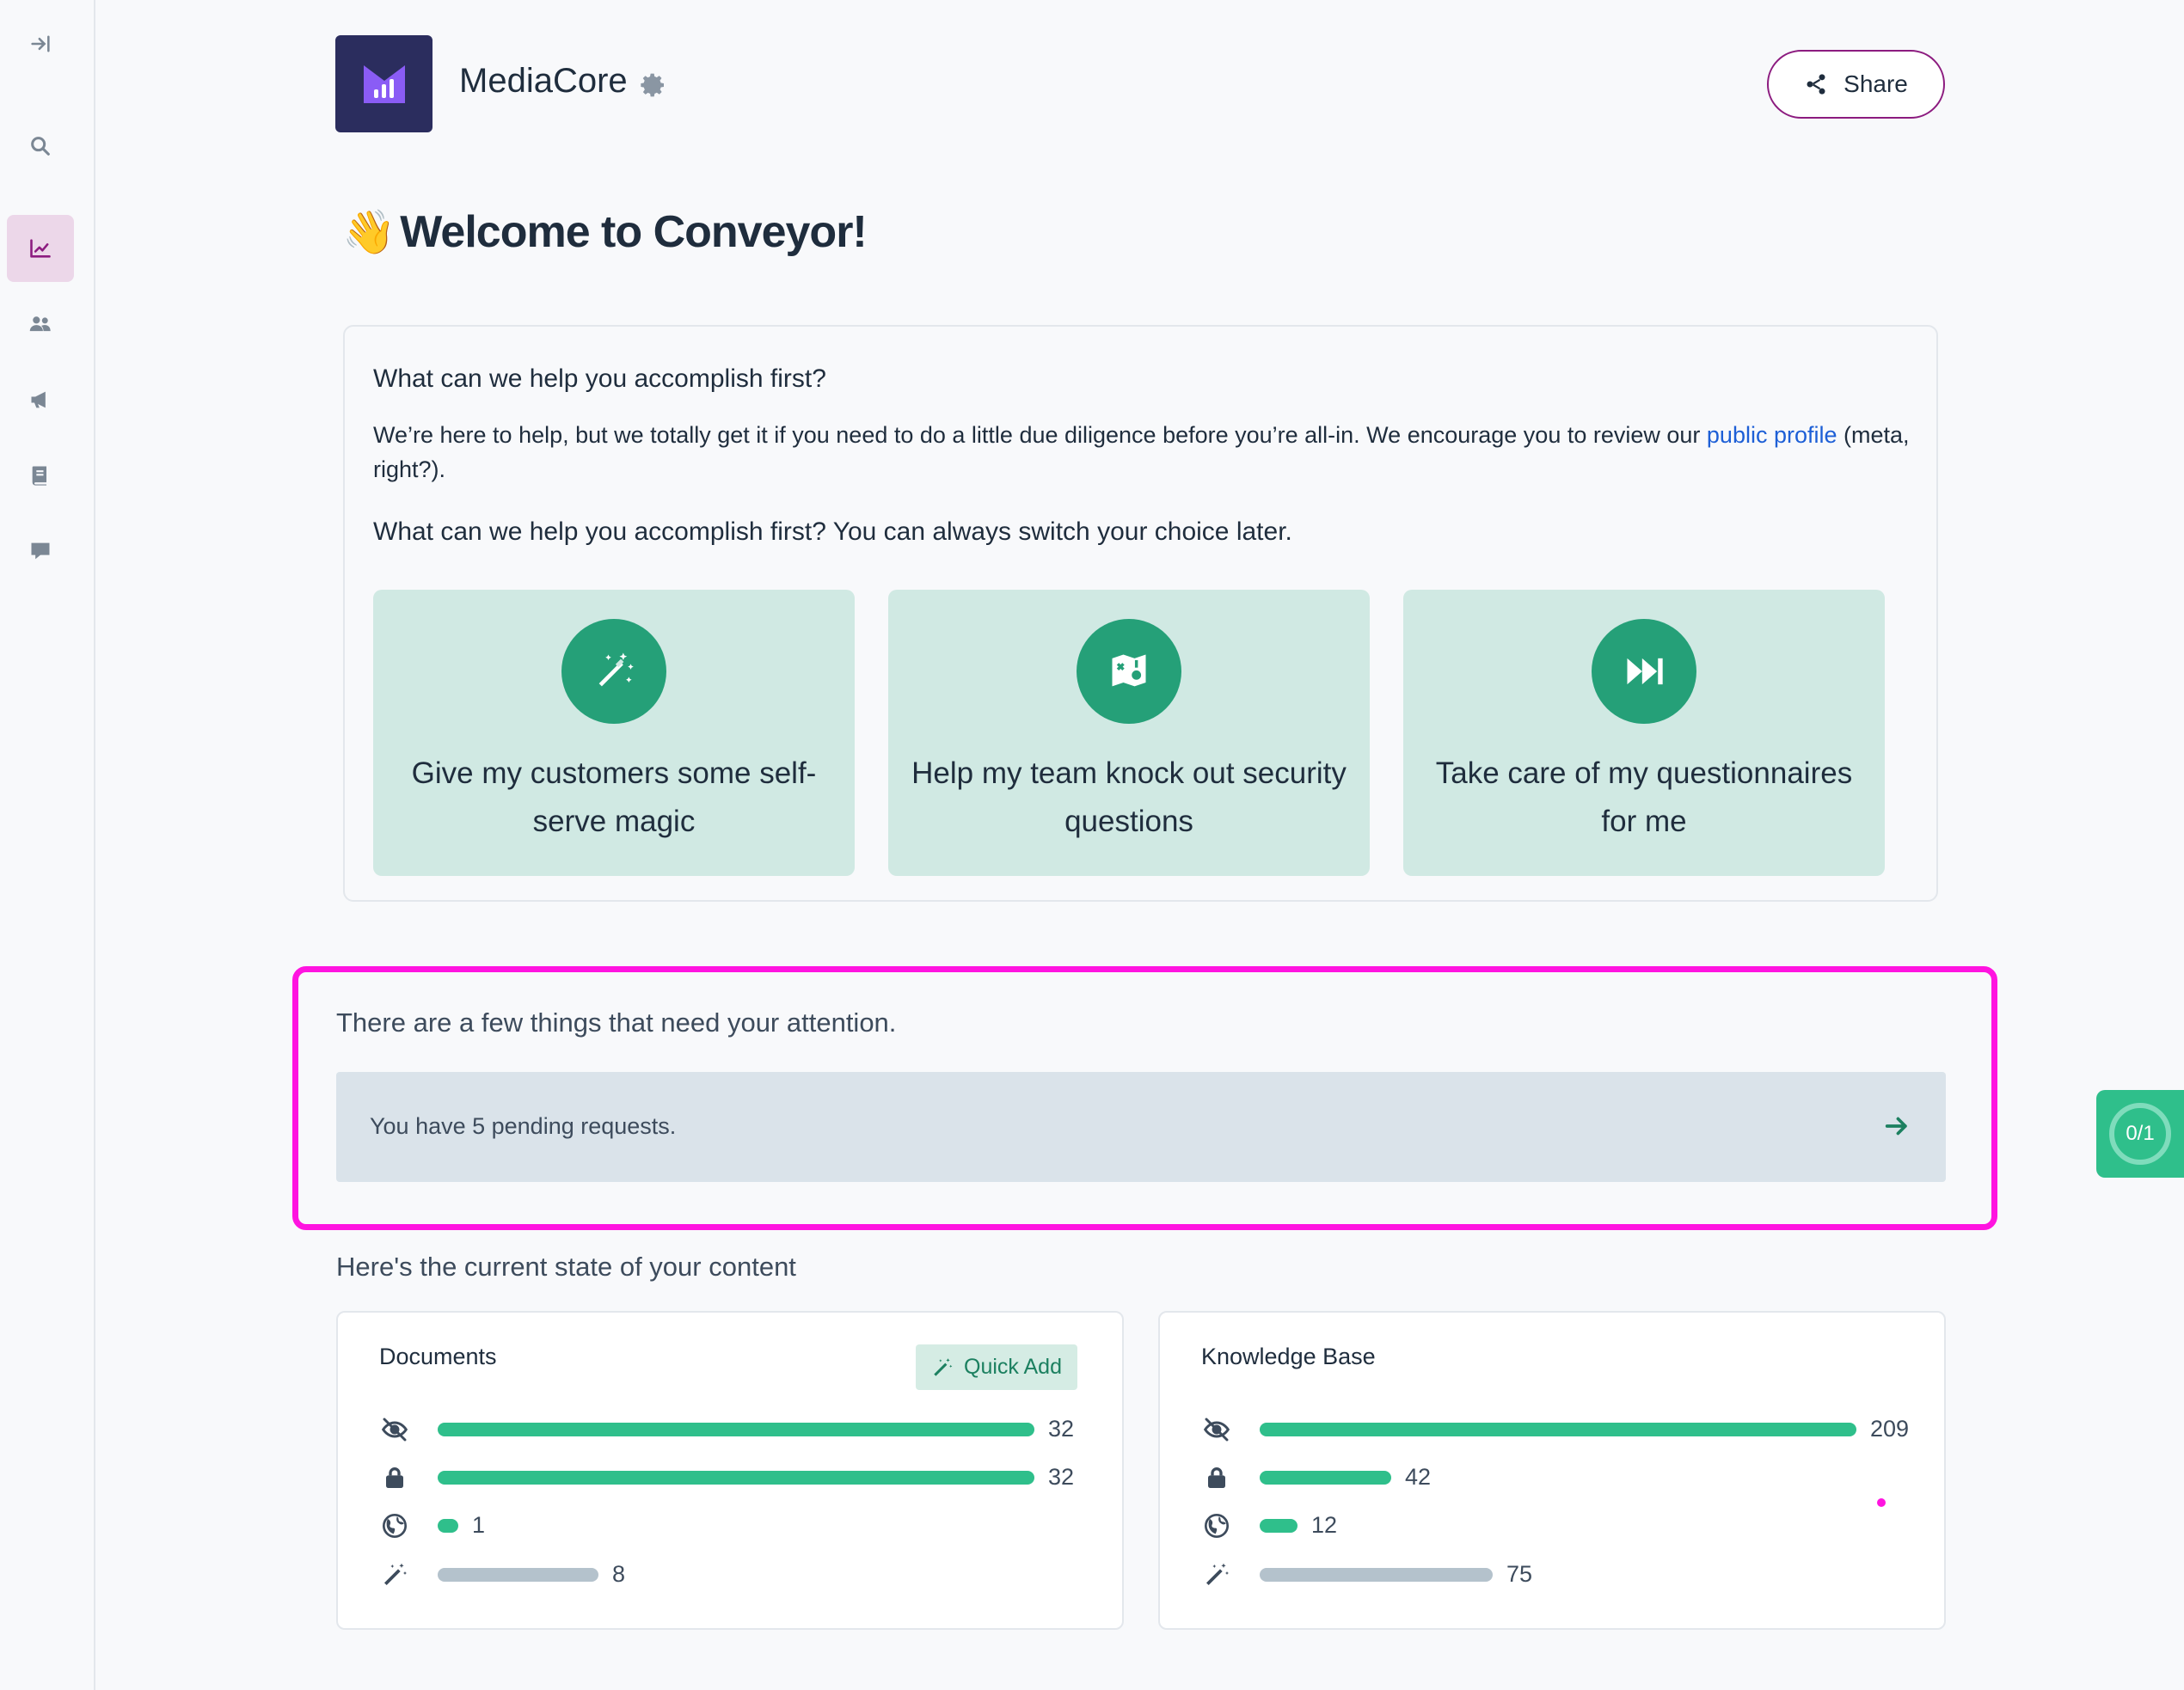 The width and height of the screenshot is (2184, 1690). What do you see at coordinates (566, 1267) in the screenshot?
I see `content-state-title: Here's the current state of your content` at bounding box center [566, 1267].